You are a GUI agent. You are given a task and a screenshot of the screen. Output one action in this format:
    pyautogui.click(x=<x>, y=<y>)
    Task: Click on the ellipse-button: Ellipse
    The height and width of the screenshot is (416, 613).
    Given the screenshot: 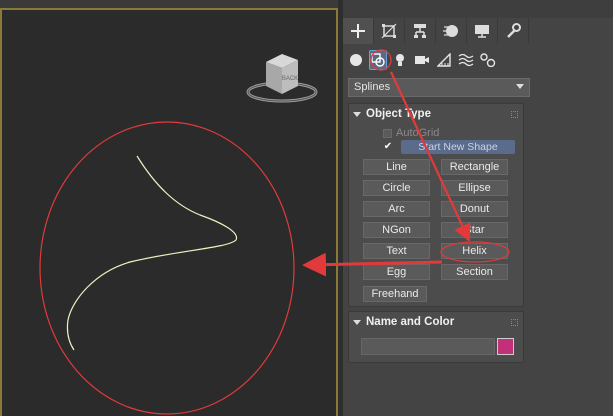 What is the action you would take?
    pyautogui.click(x=474, y=188)
    